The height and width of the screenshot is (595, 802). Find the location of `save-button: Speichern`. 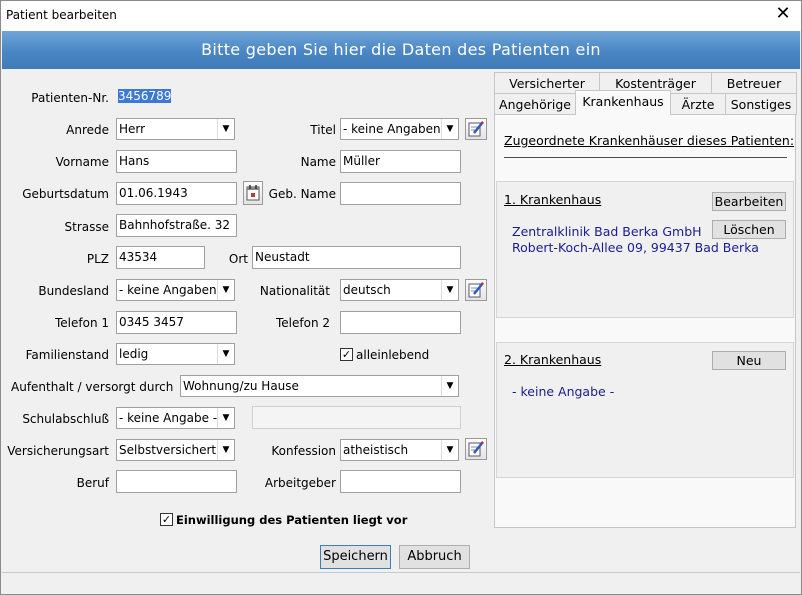

save-button: Speichern is located at coordinates (355, 557).